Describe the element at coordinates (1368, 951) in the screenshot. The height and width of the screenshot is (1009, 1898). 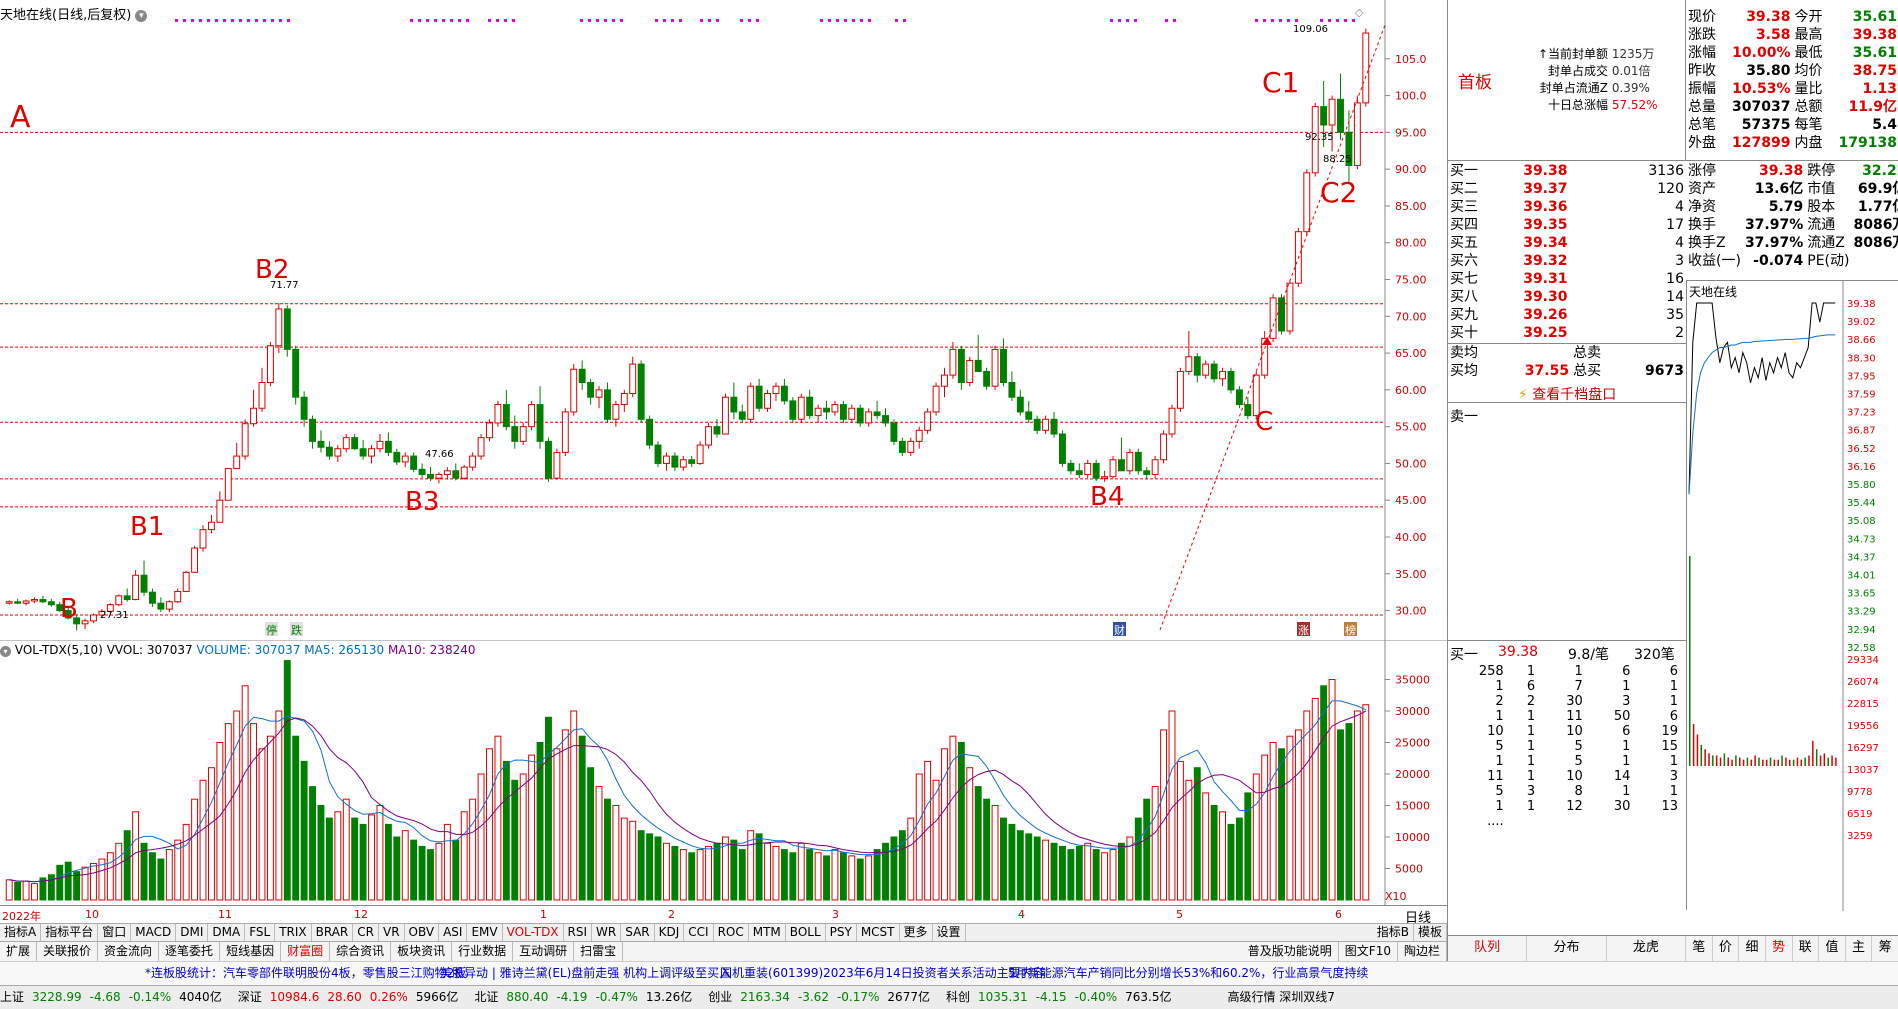
I see `bottom-tab-right: 图文F10` at that location.